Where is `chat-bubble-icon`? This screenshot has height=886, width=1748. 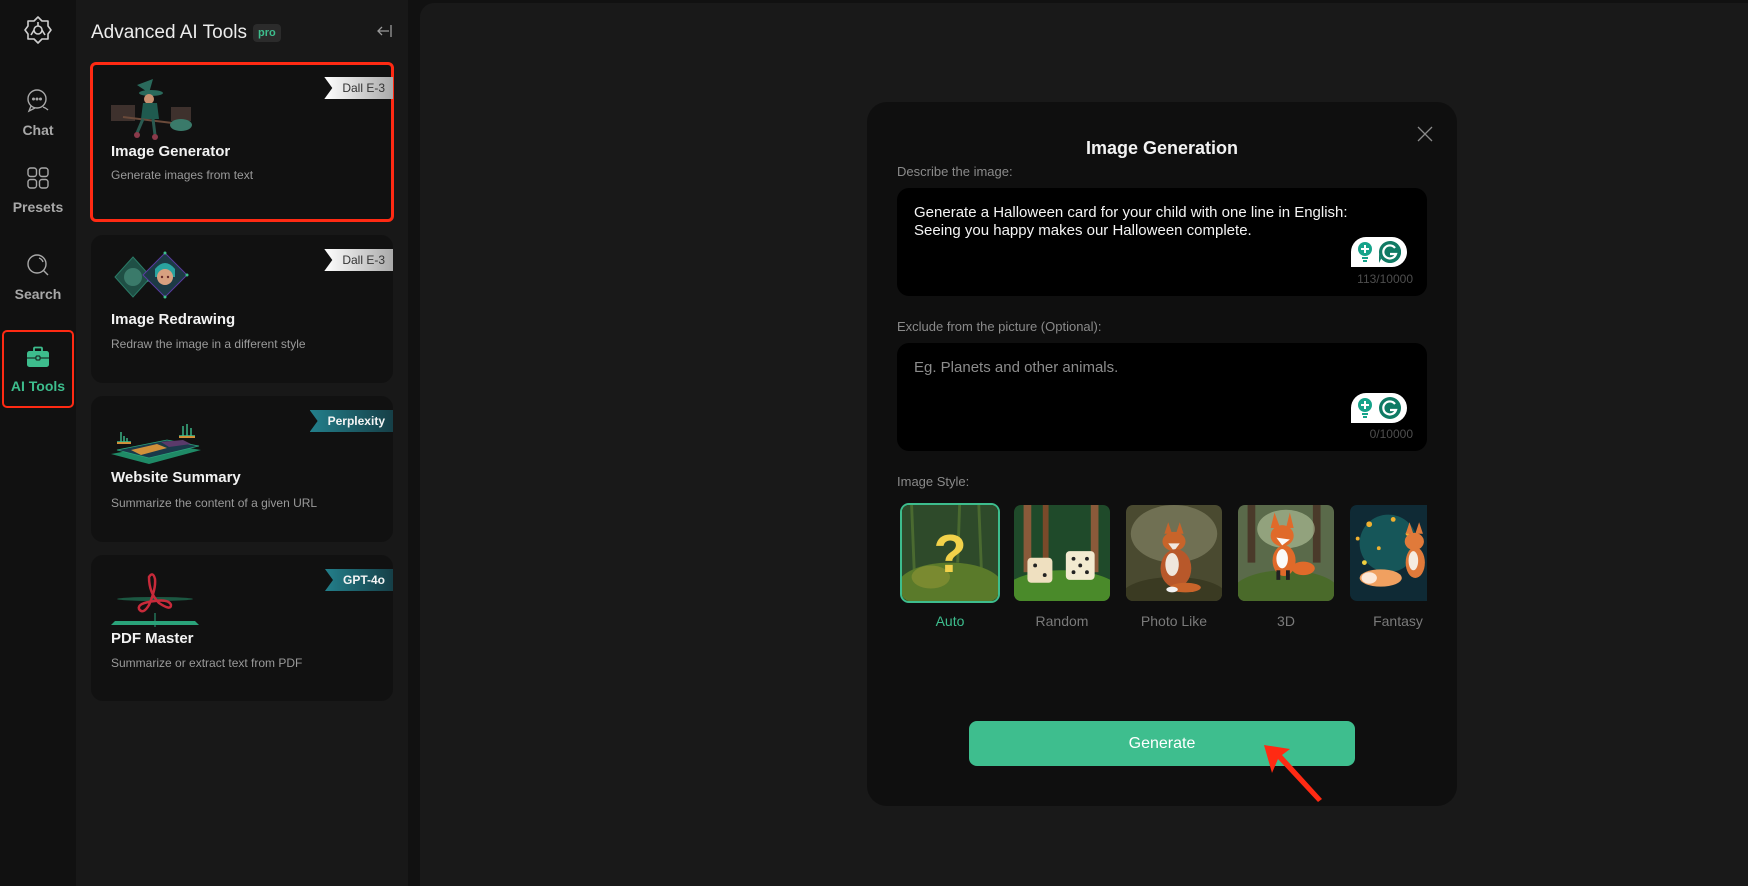 chat-bubble-icon is located at coordinates (38, 101).